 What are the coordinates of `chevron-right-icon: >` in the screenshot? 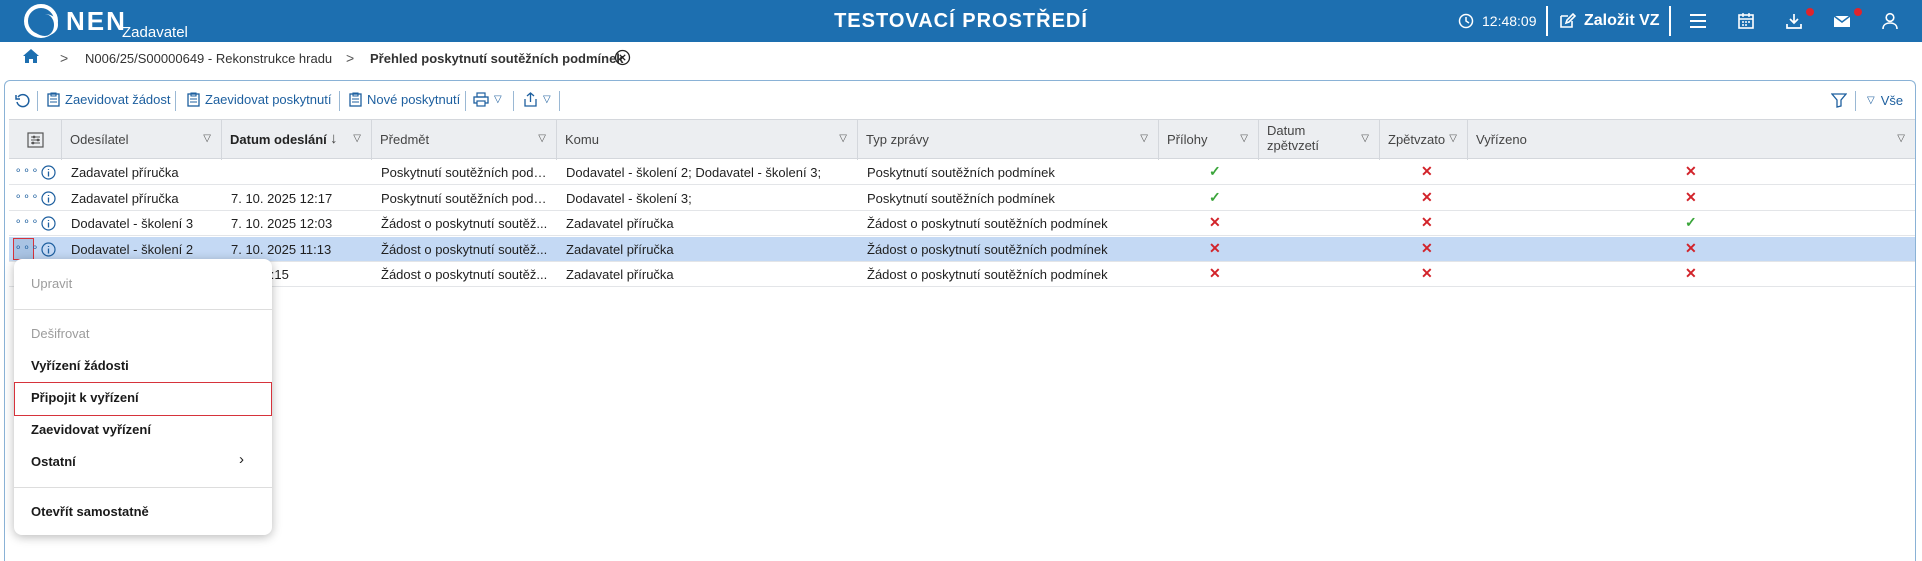 It's located at (350, 58).